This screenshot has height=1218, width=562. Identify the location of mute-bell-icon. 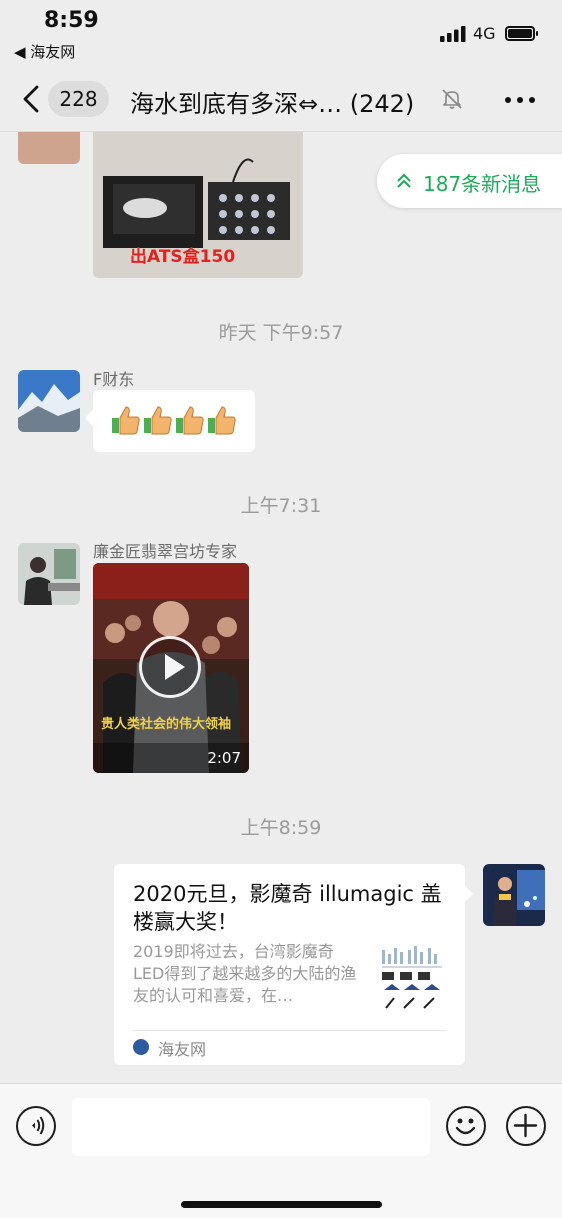
(452, 99).